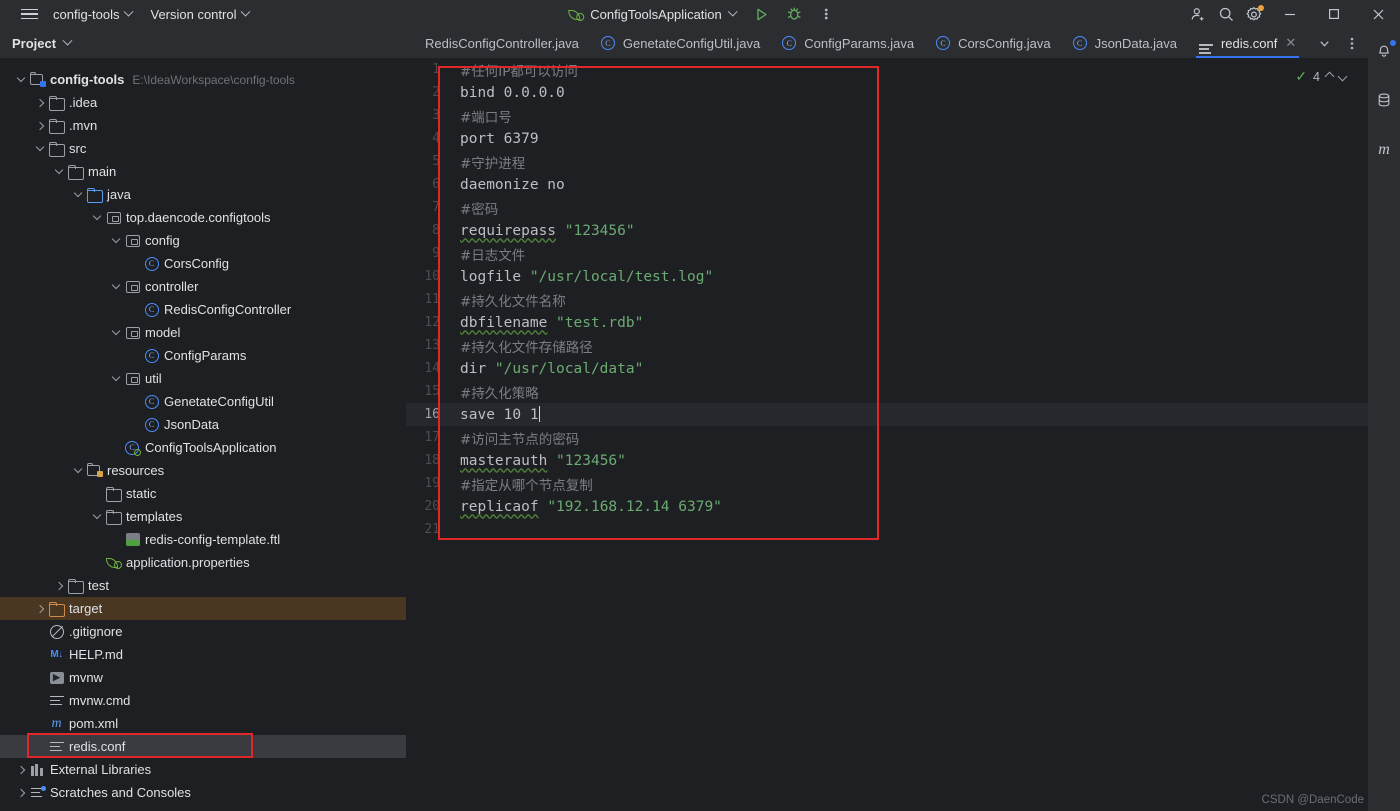 This screenshot has width=1400, height=811. What do you see at coordinates (887, 368) in the screenshot?
I see `code-line: 14 dir "/usr/local/data"` at bounding box center [887, 368].